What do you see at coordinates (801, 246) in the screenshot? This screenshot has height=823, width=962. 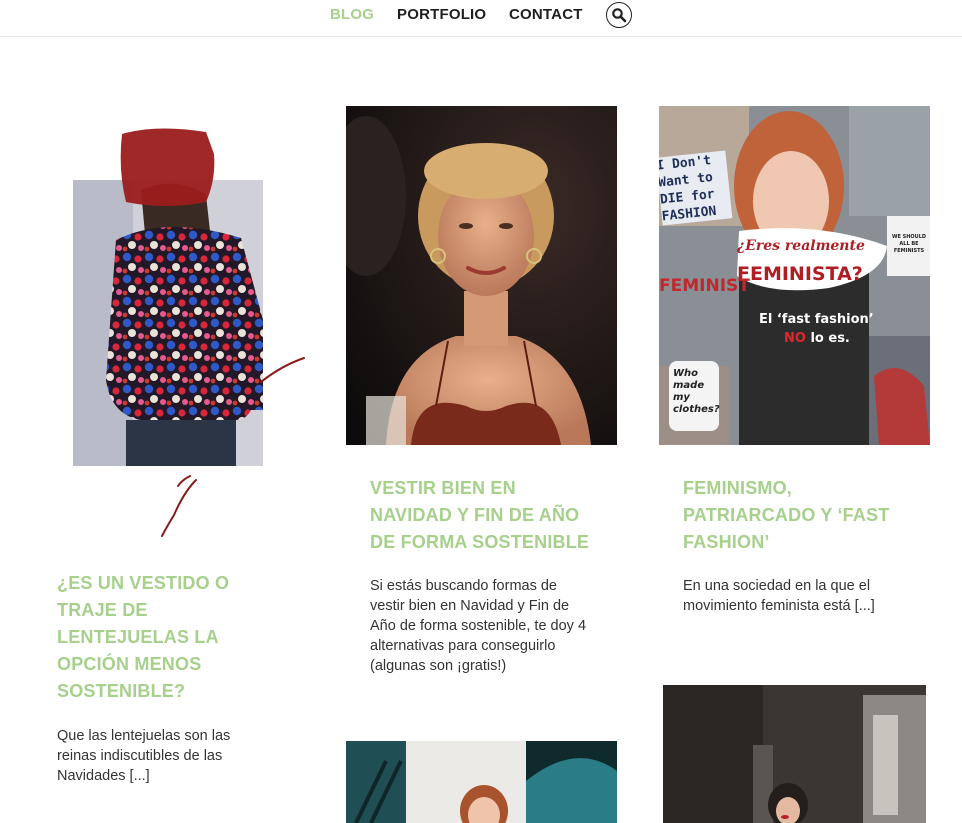 I see `collage-question-1: ¿Eres realmente` at bounding box center [801, 246].